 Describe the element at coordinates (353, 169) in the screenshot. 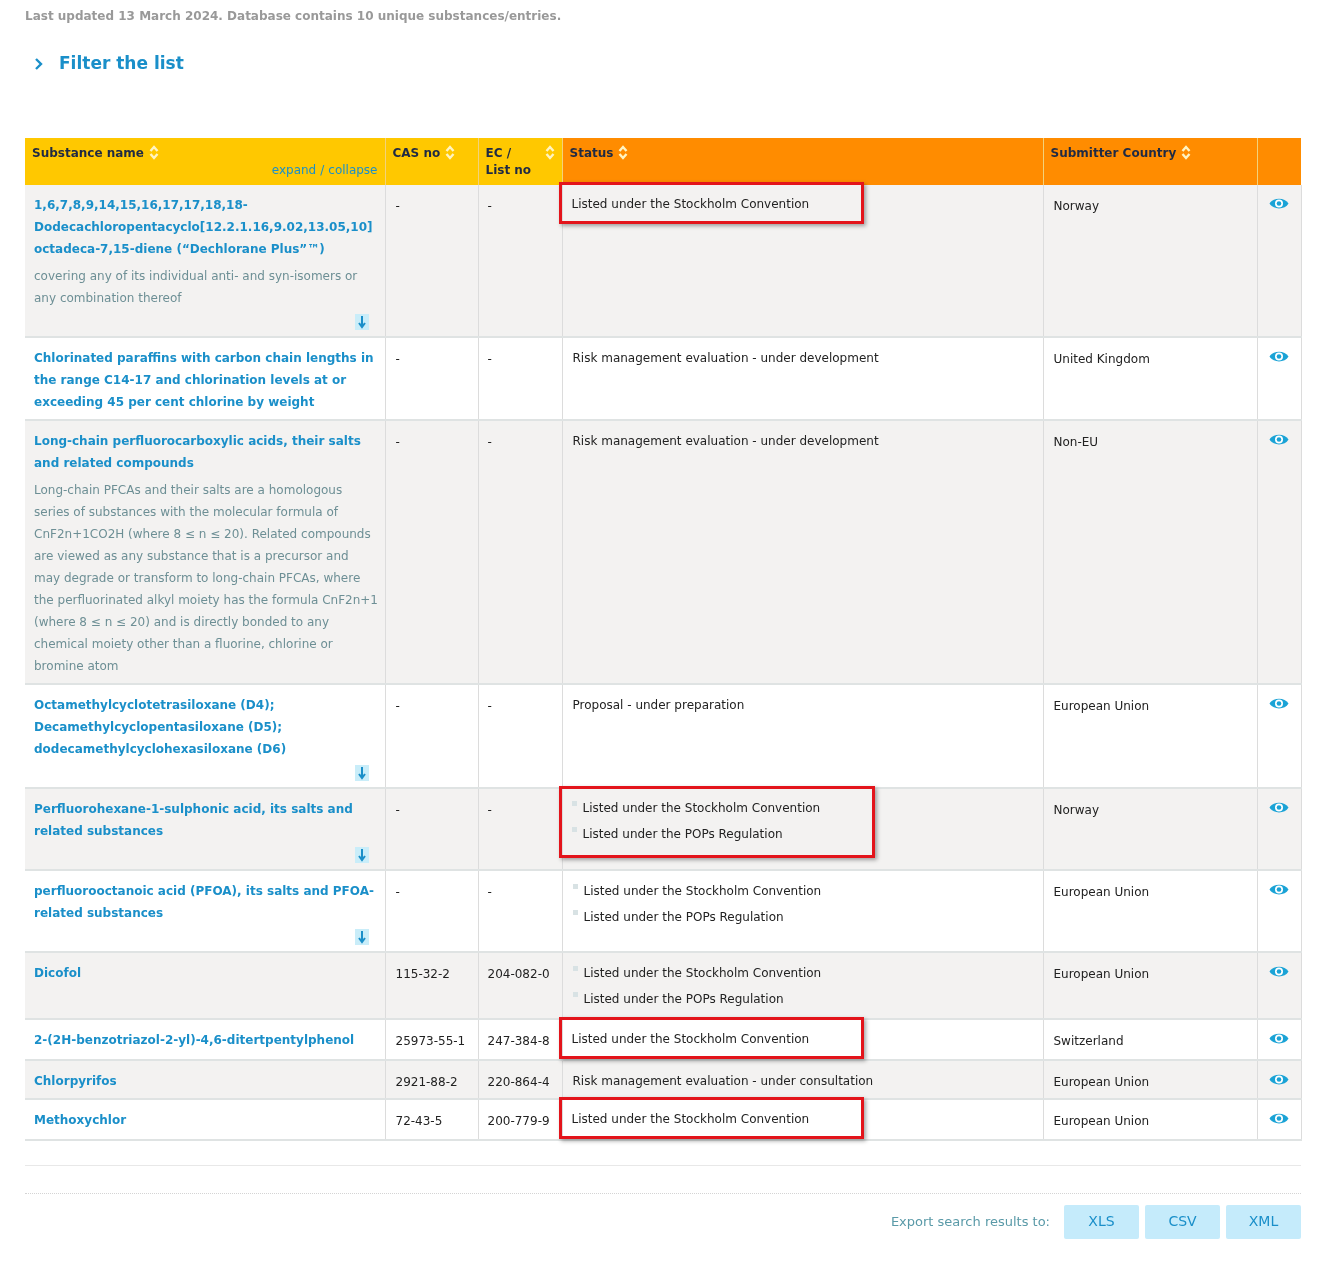

I see `collapse-link: collapse` at that location.